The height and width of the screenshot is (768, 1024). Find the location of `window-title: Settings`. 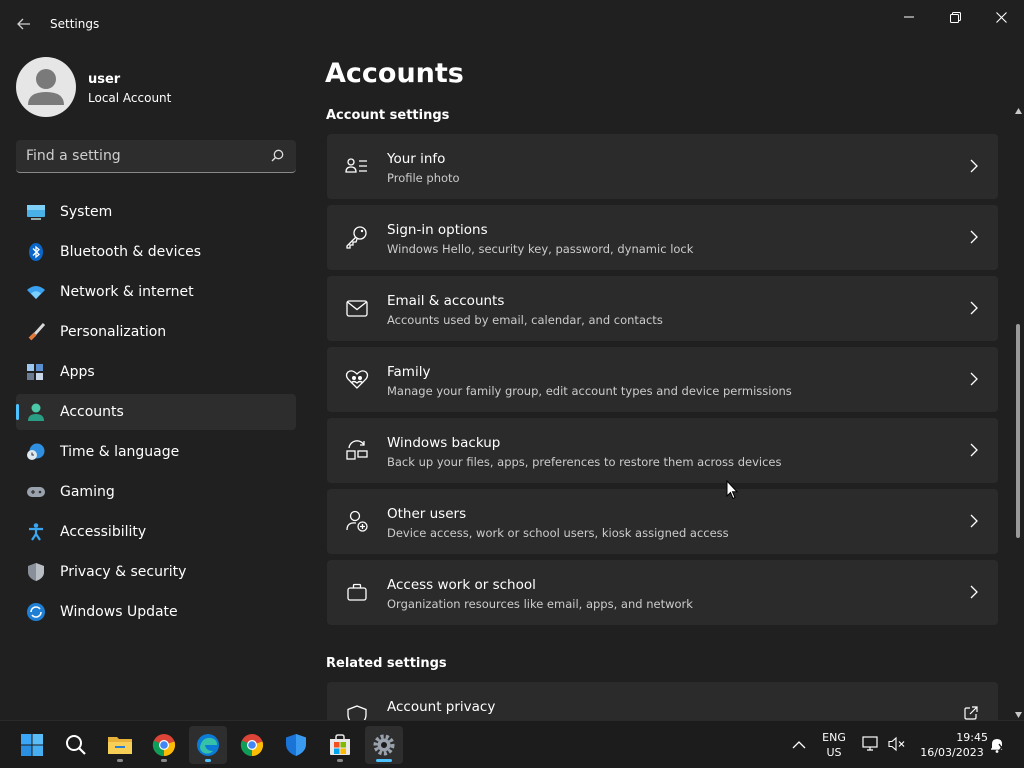

window-title: Settings is located at coordinates (75, 24).